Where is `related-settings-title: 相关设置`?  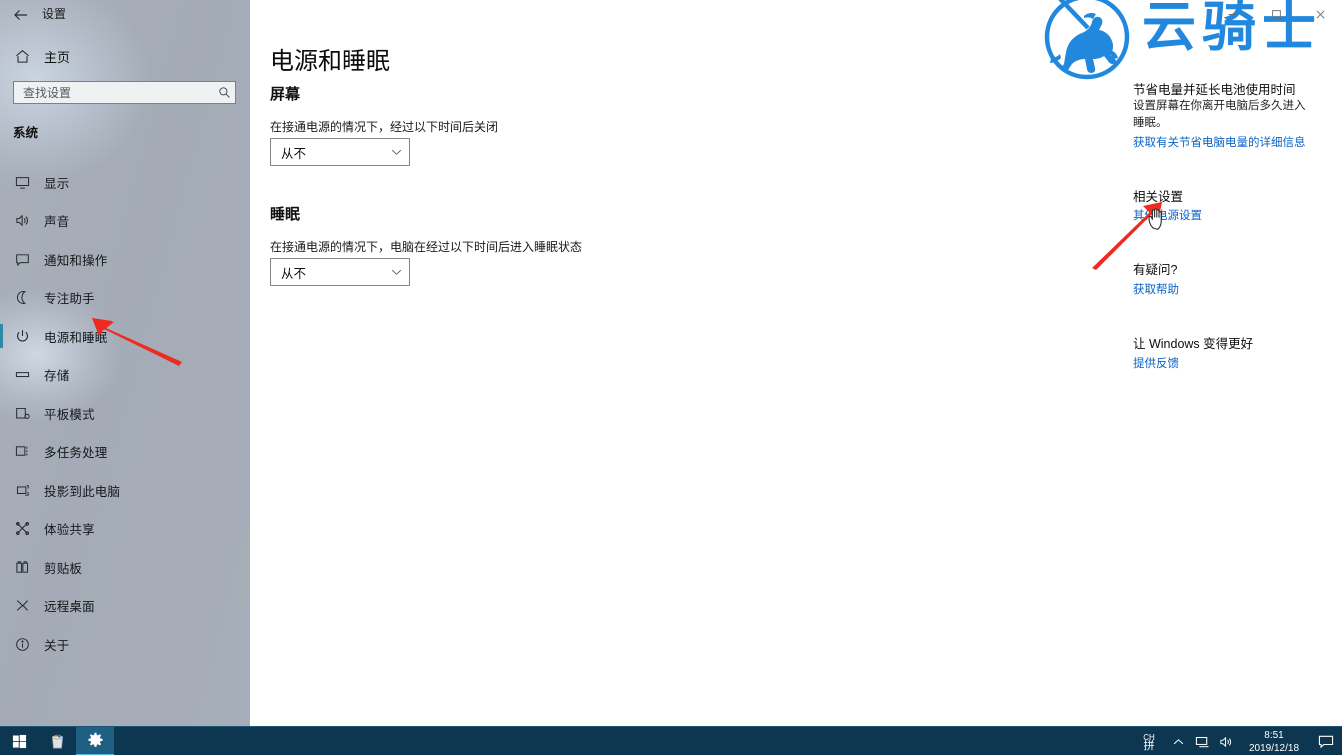
related-settings-title: 相关设置 is located at coordinates (1158, 197).